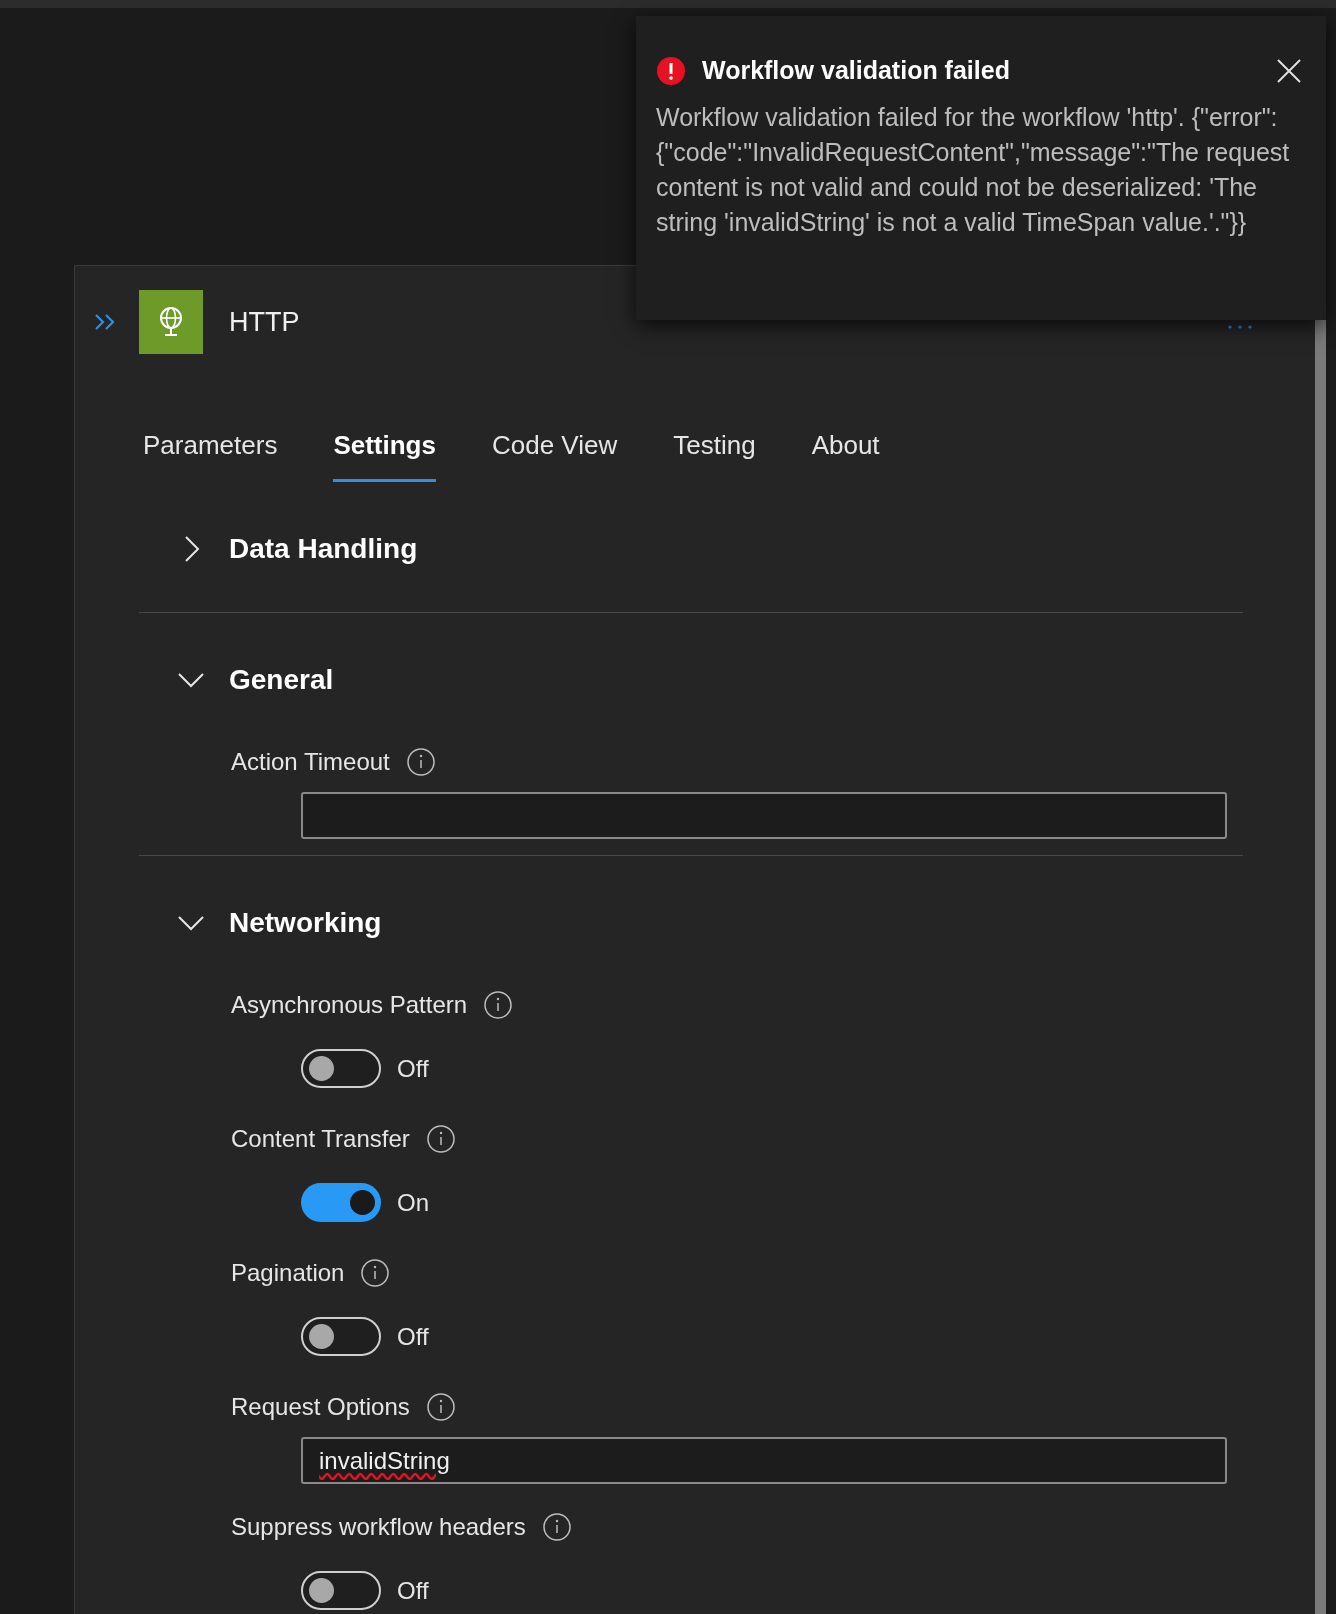 This screenshot has height=1614, width=1336. Describe the element at coordinates (845, 454) in the screenshot. I see `tab: About` at that location.